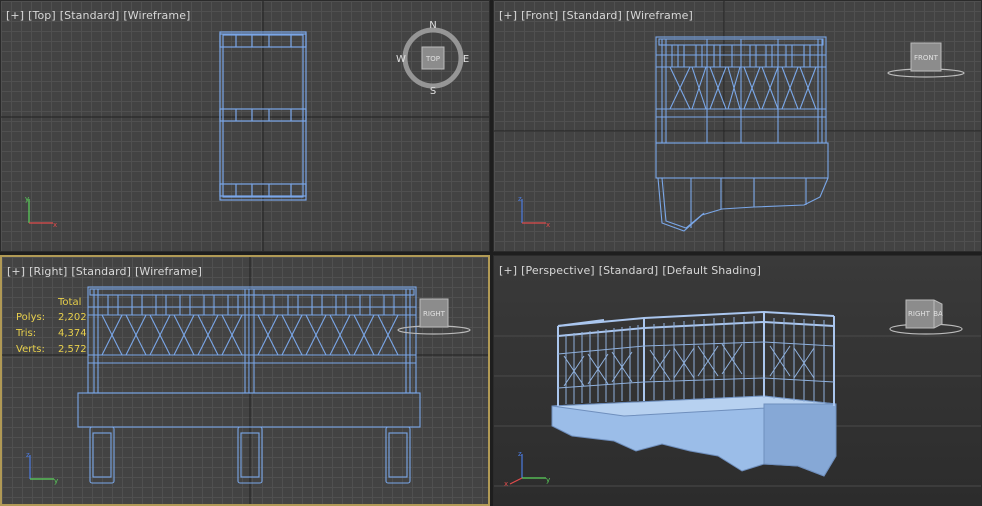 The width and height of the screenshot is (982, 506). I want to click on view-cube-perspective: RIGHT BA, so click(926, 317).